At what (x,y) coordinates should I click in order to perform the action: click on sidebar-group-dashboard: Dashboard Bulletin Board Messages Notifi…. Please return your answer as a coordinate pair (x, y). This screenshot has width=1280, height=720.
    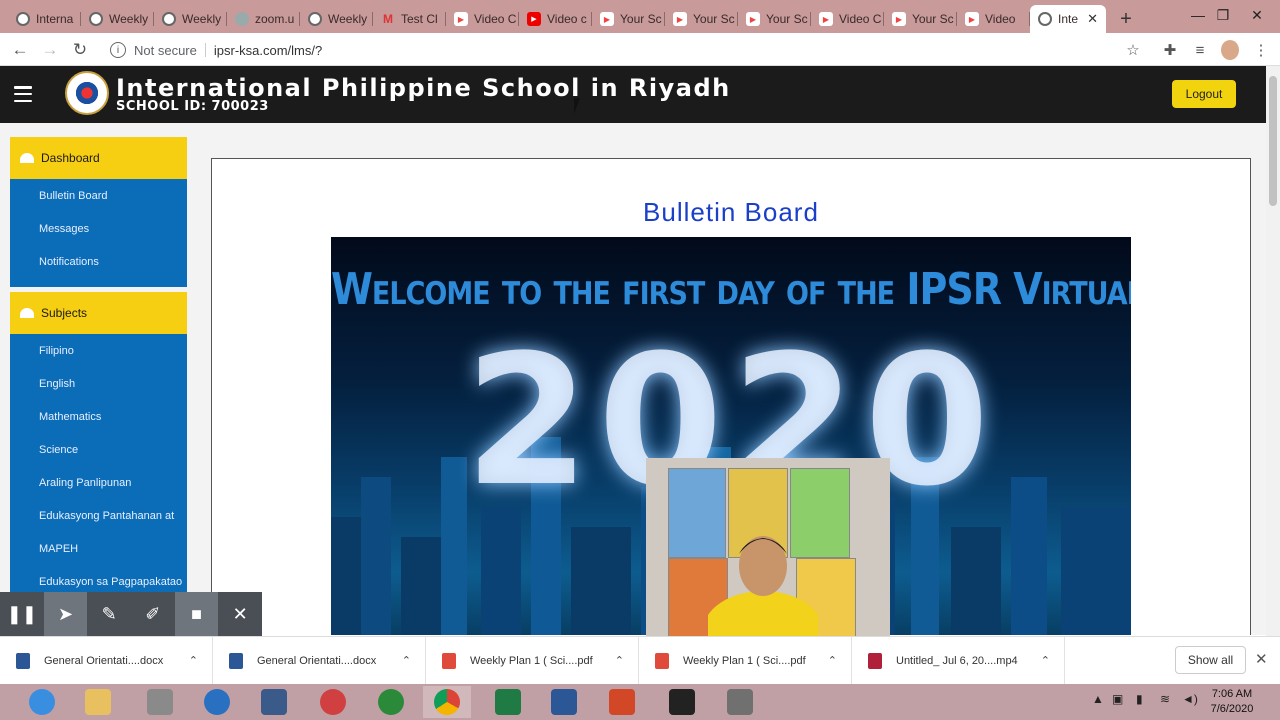
    Looking at the image, I should click on (98, 212).